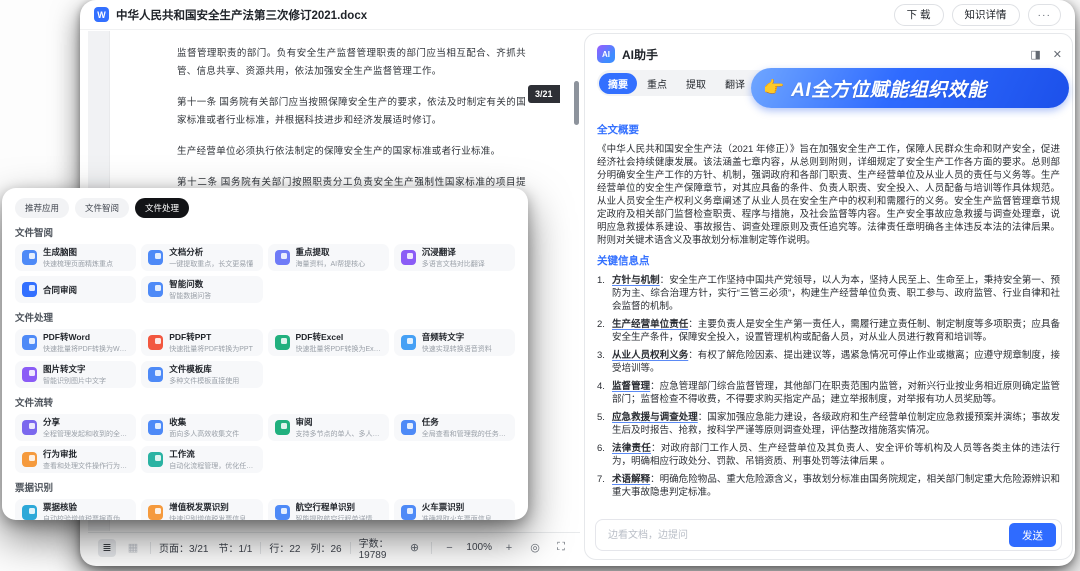 Image resolution: width=1080 pixels, height=571 pixels. What do you see at coordinates (330, 264) in the screenshot?
I see `tool-description: 海量资料，AI帮提核心` at bounding box center [330, 264].